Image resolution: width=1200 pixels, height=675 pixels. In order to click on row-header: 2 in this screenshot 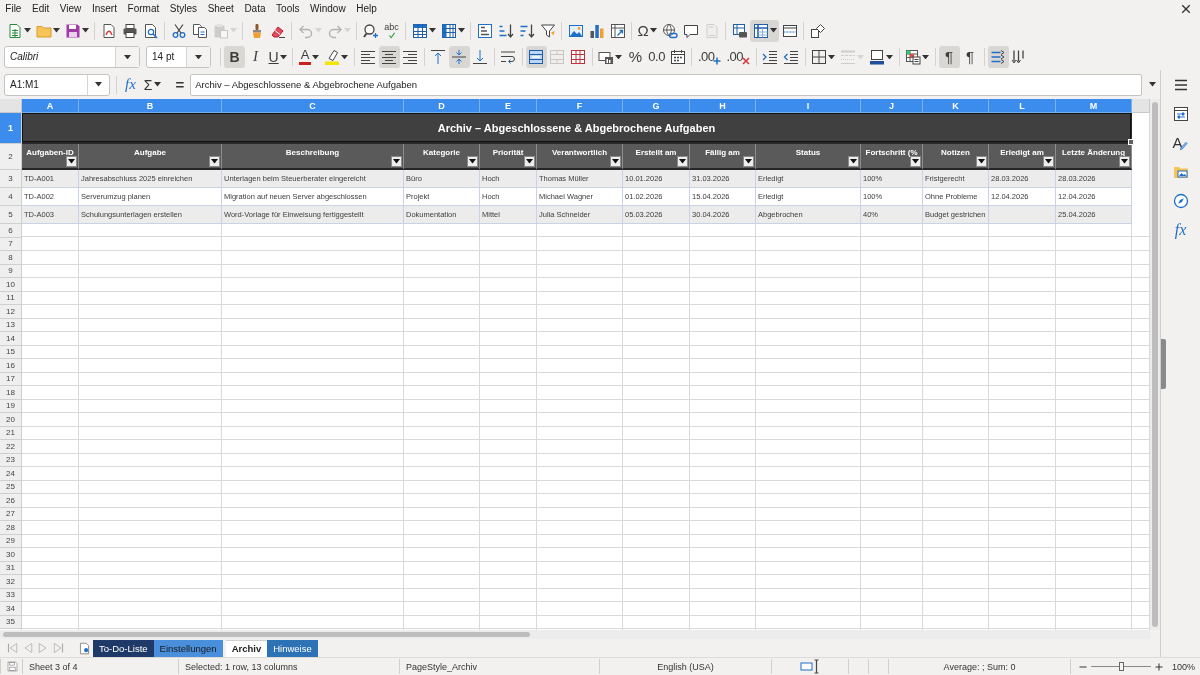, I will do `click(11, 157)`.